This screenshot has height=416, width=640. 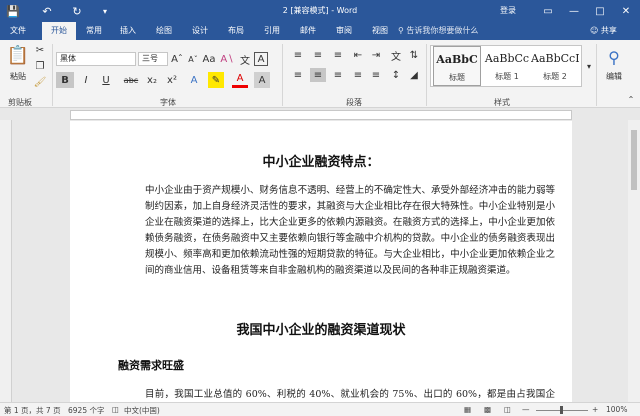 I want to click on strikethrough-icon: abc, so click(x=131, y=80).